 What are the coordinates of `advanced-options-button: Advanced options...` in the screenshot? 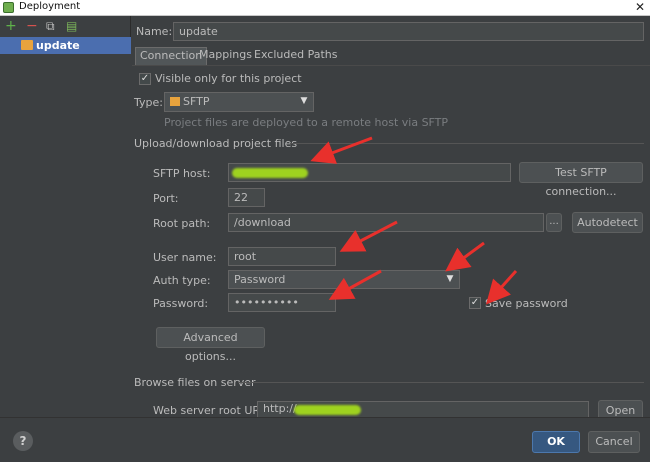 It's located at (210, 345).